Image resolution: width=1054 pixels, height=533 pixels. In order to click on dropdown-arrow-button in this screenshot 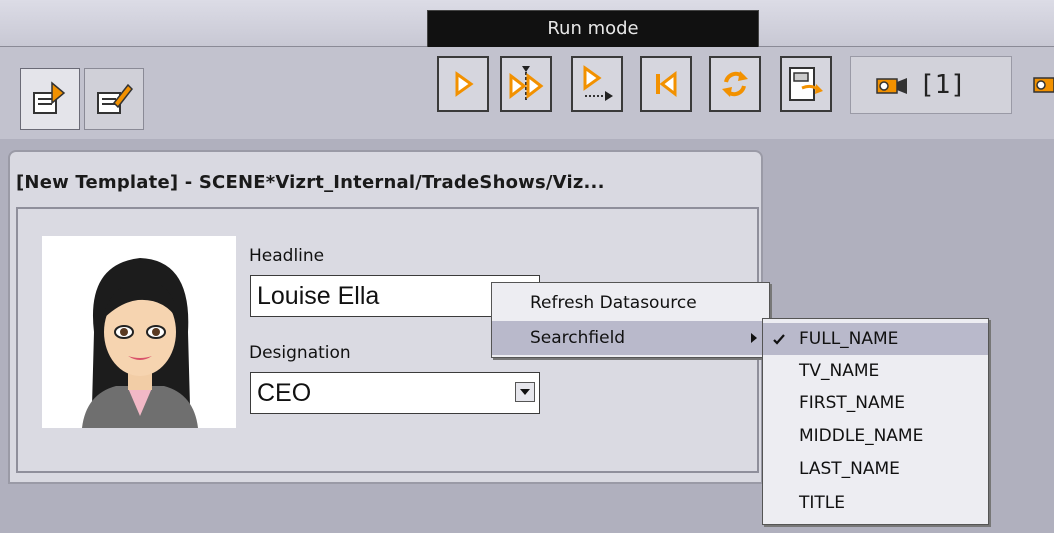, I will do `click(525, 392)`.